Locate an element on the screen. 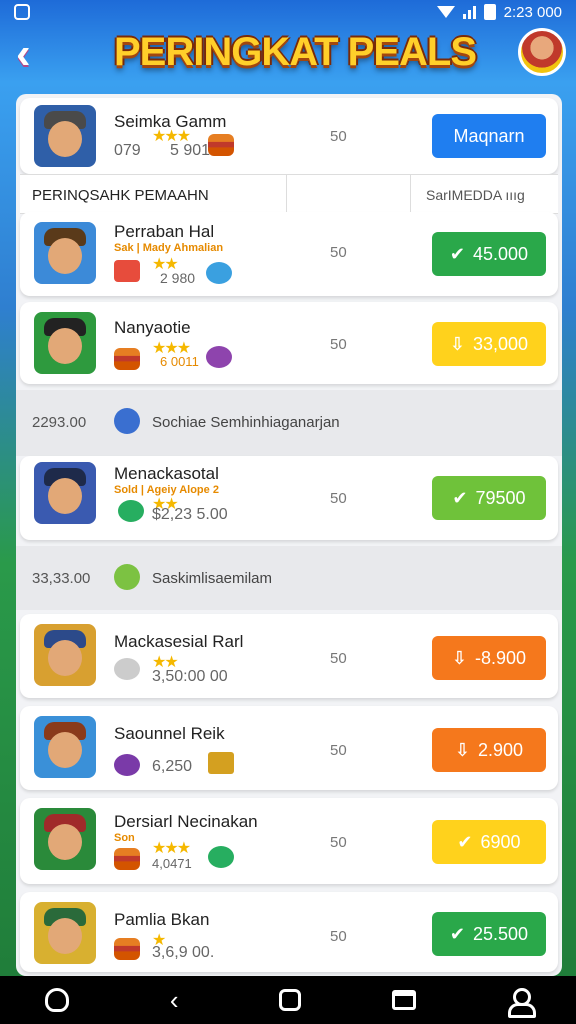 This screenshot has width=576, height=1024. player-points: 4,0471 is located at coordinates (172, 863).